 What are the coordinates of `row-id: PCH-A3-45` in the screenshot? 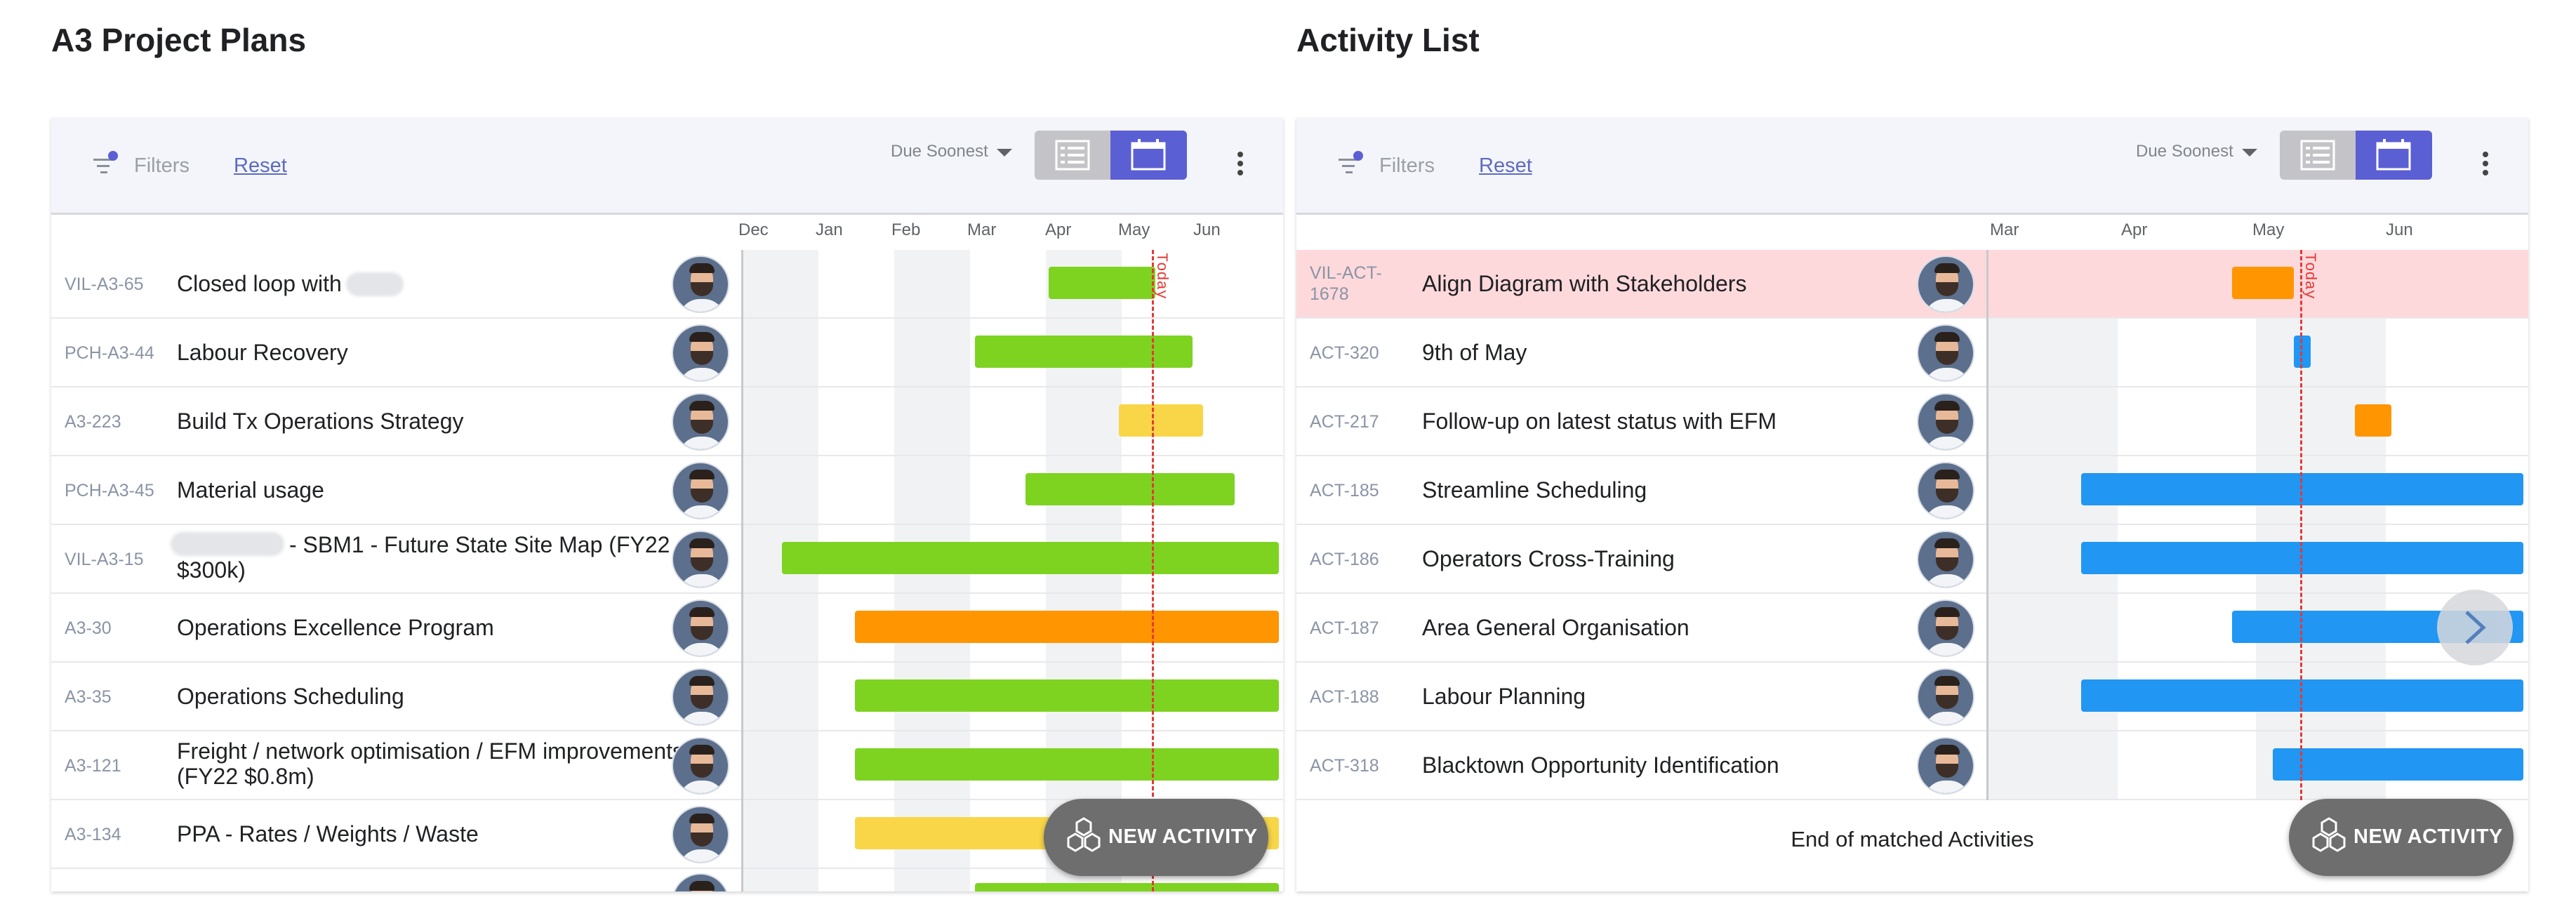 It's located at (110, 490).